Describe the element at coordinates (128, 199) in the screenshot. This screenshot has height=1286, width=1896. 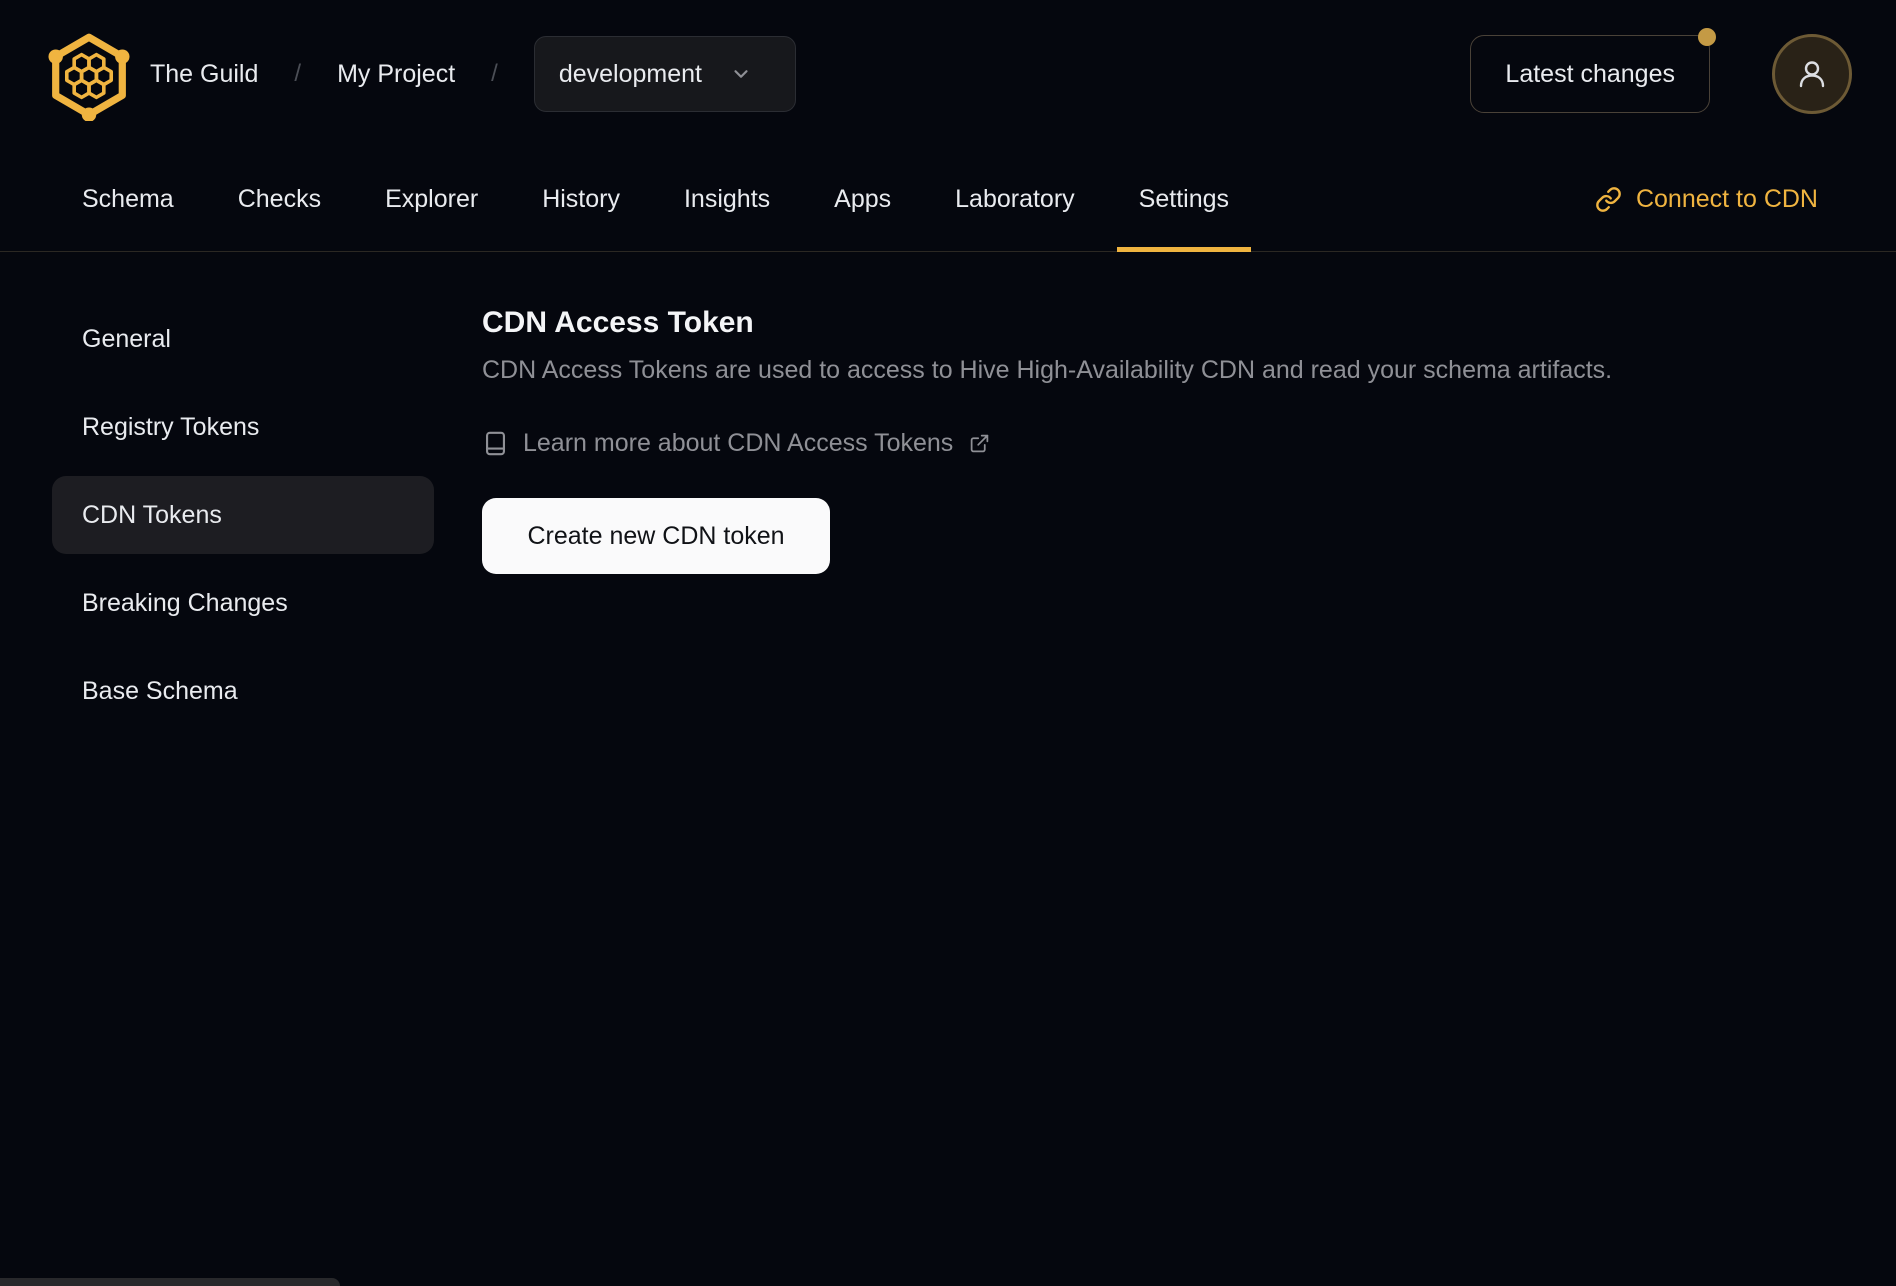
I see `tab-schema: Schema` at that location.